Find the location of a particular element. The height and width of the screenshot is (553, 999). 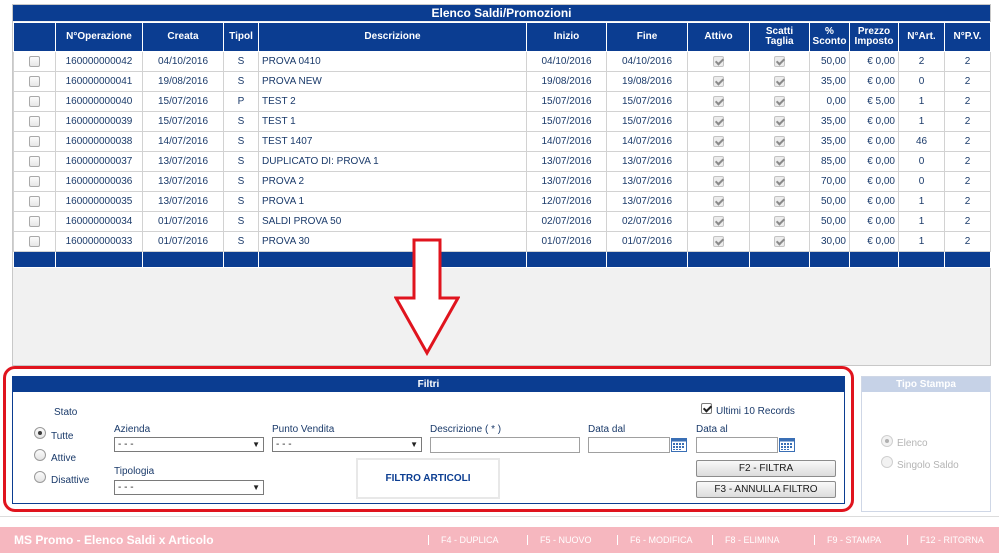

operazione-cell: 160000000034 is located at coordinates (99, 221).